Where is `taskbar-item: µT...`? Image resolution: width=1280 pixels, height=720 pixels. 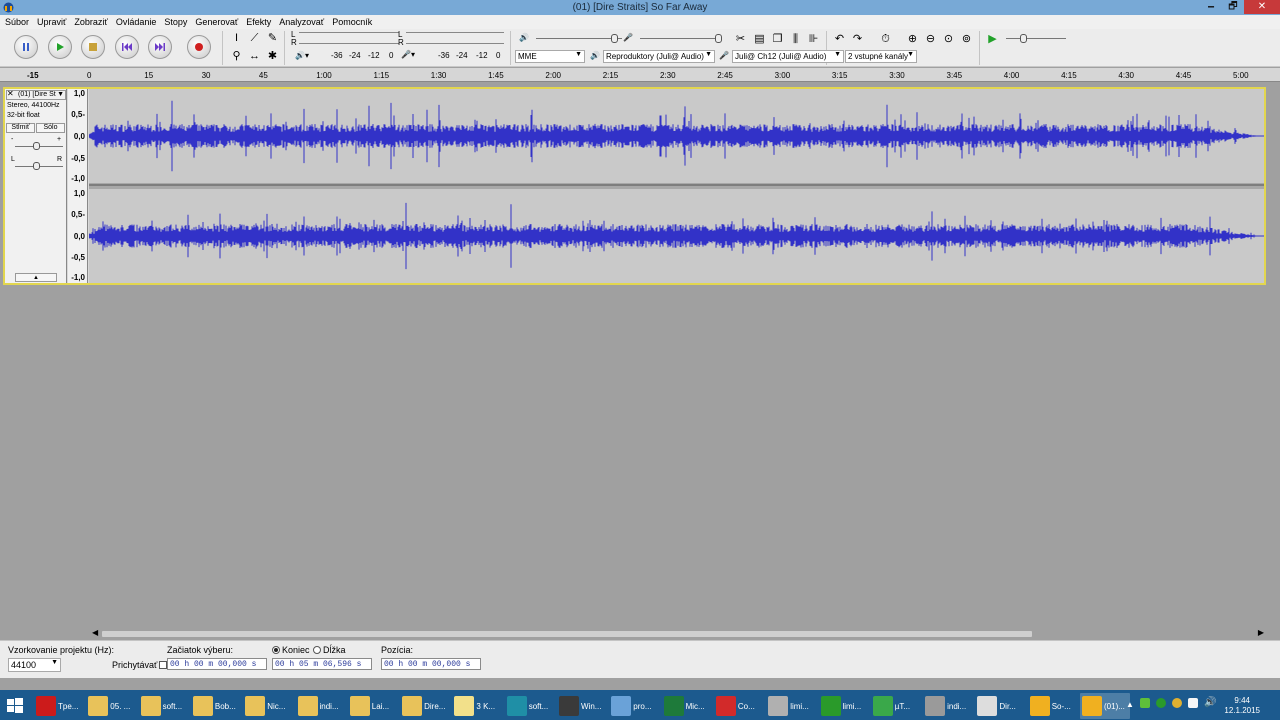
taskbar-item: µT... is located at coordinates (896, 706).